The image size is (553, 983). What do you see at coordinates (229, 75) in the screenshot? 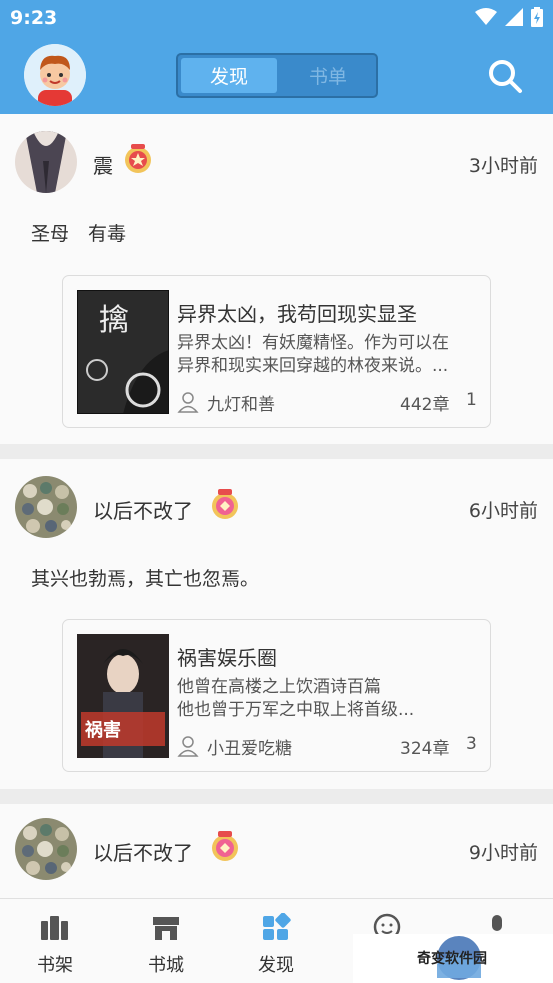
I see `tab-discover: 发现` at bounding box center [229, 75].